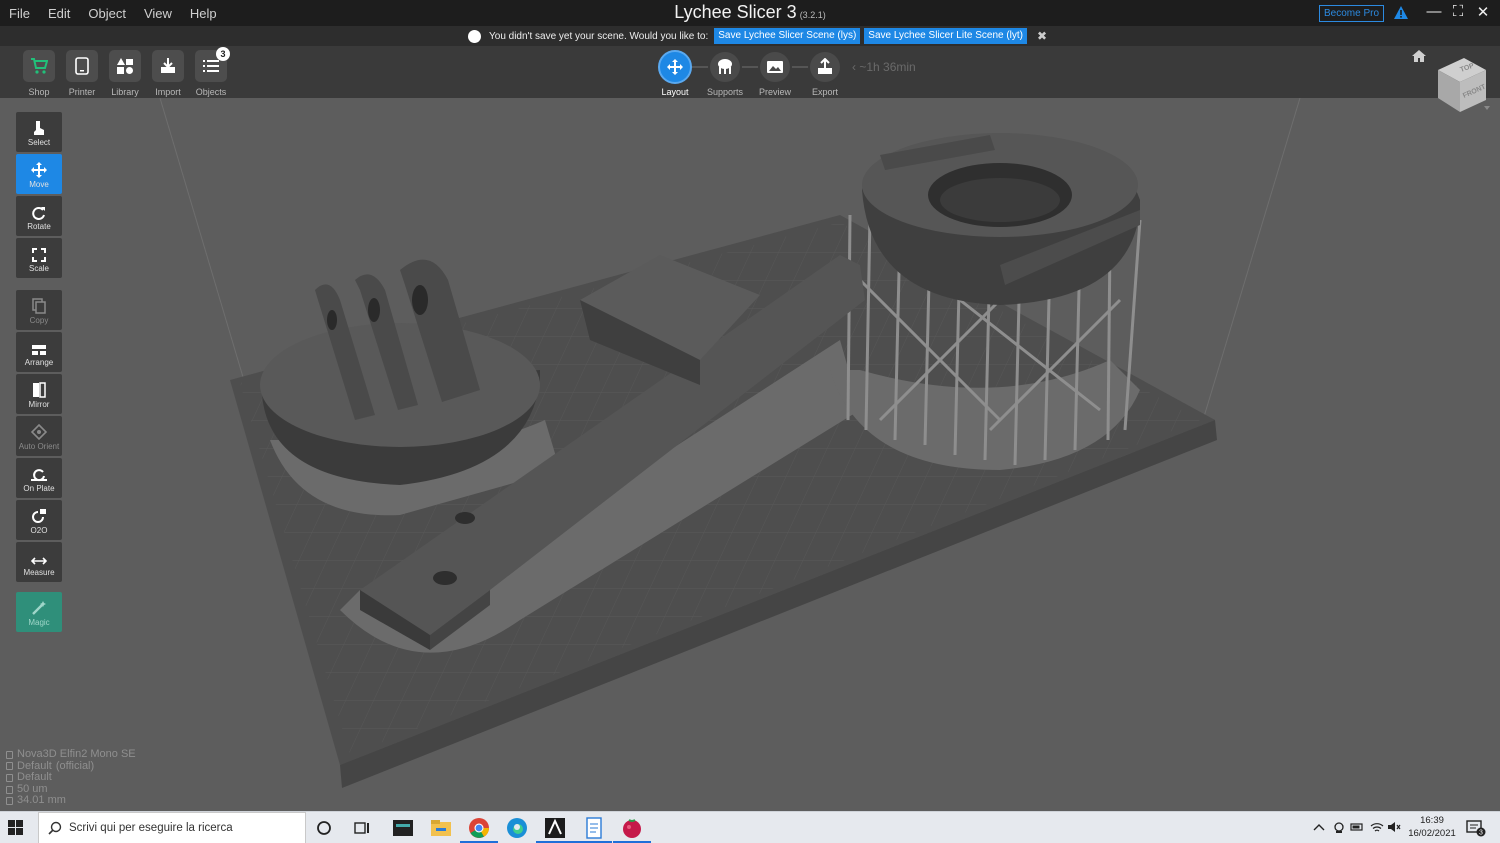 The image size is (1500, 843). I want to click on menu-edit: Edit, so click(59, 13).